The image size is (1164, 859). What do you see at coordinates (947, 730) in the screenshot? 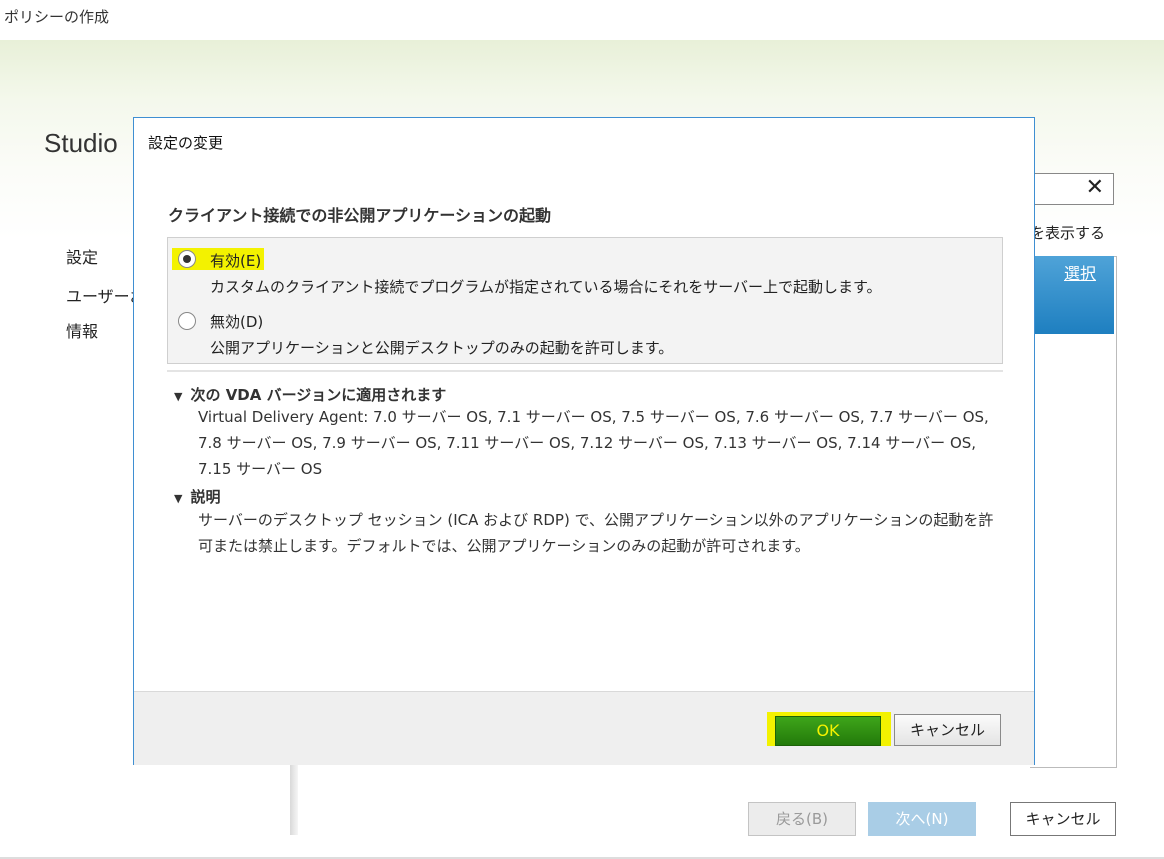
I see `dialog-cancel-button: キャンセル` at bounding box center [947, 730].